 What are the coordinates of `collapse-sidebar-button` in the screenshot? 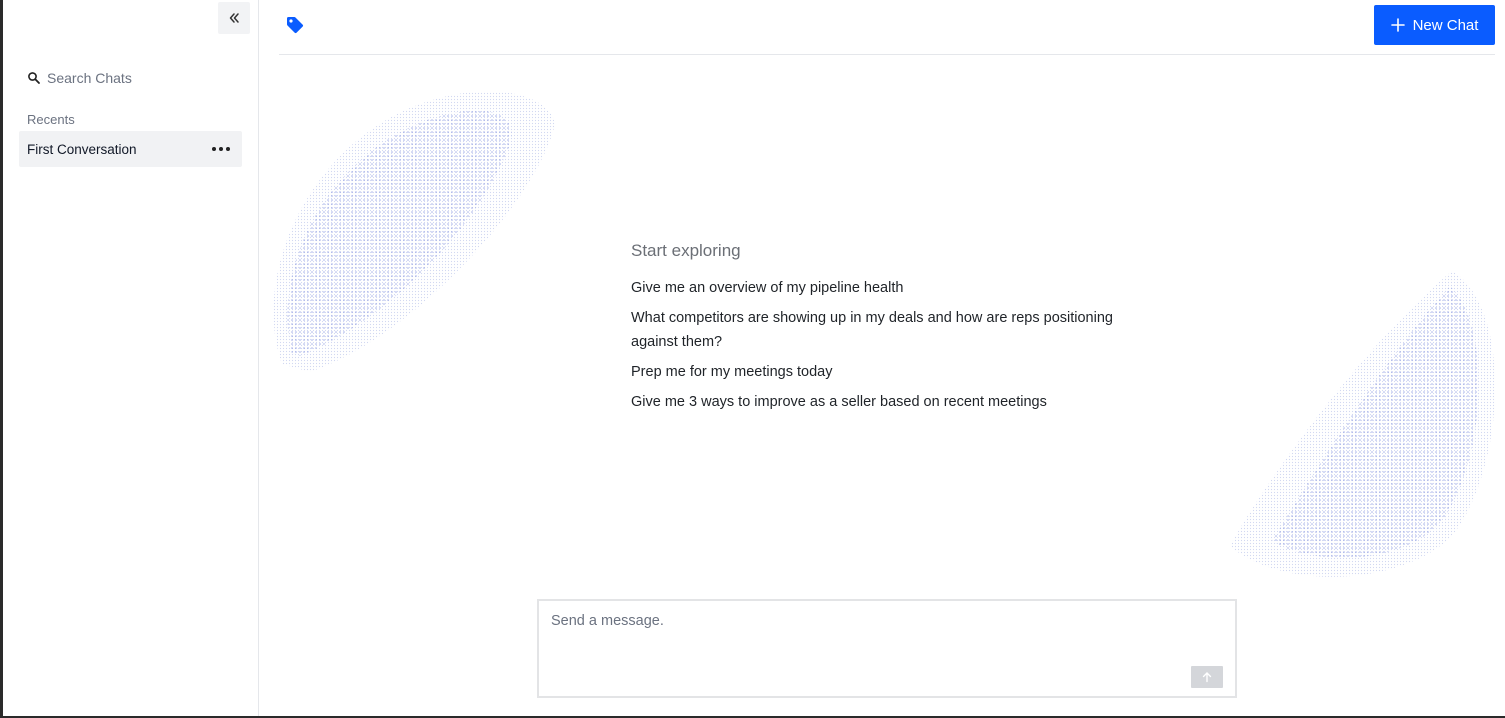 It's located at (234, 18).